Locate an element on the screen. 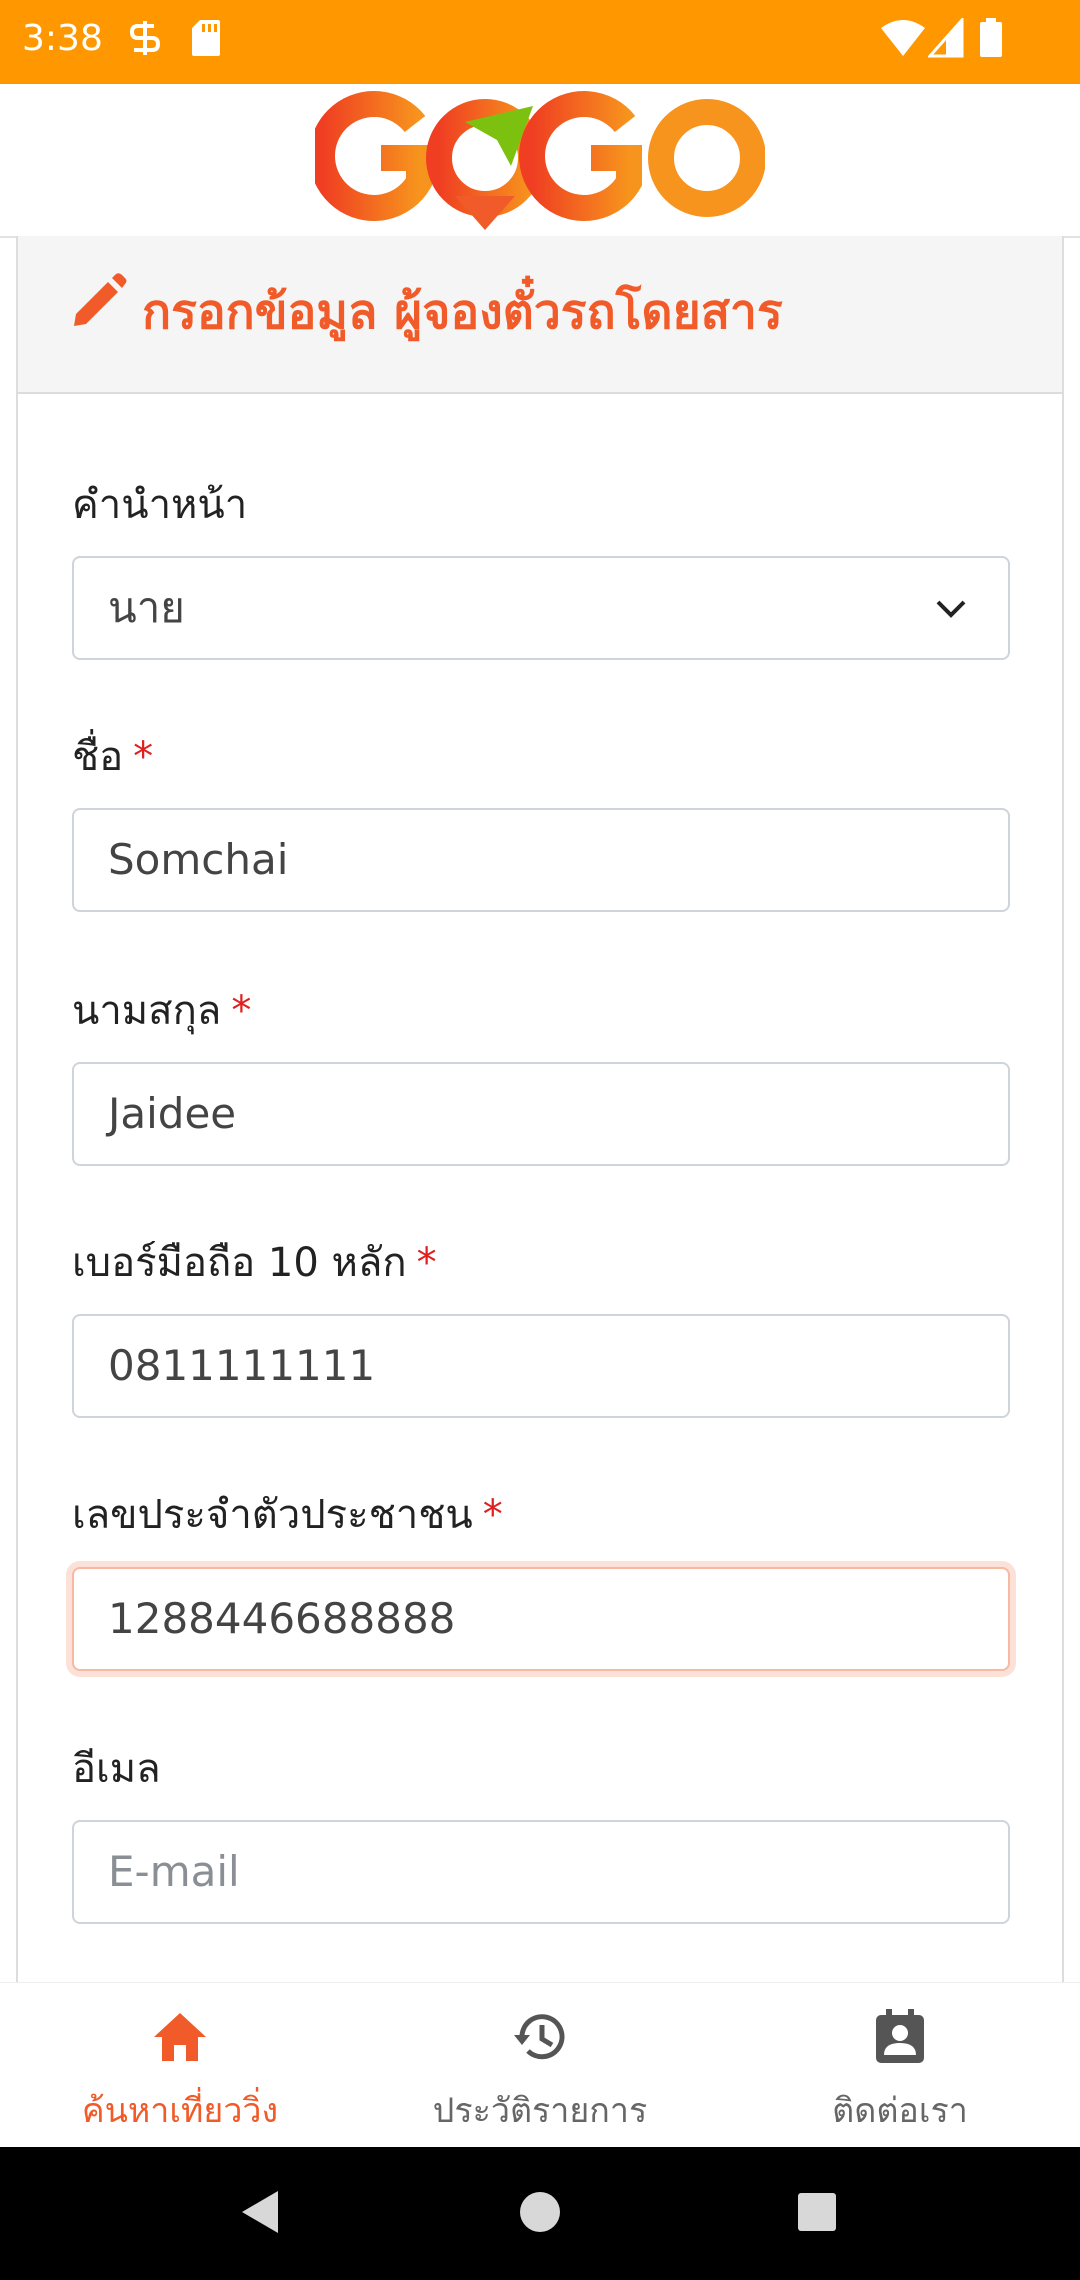 This screenshot has height=2280, width=1080. system-nav-bar is located at coordinates (540, 2213).